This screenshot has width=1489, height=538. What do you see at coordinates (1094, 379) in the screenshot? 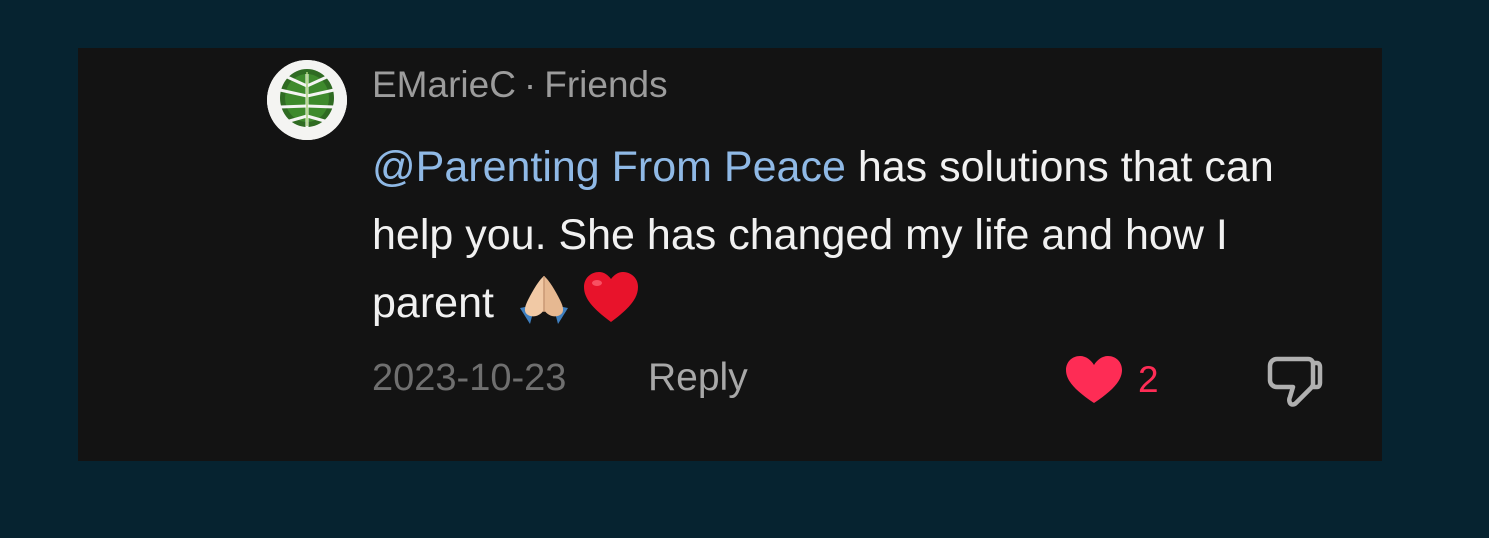
I see `heart-filled-icon` at bounding box center [1094, 379].